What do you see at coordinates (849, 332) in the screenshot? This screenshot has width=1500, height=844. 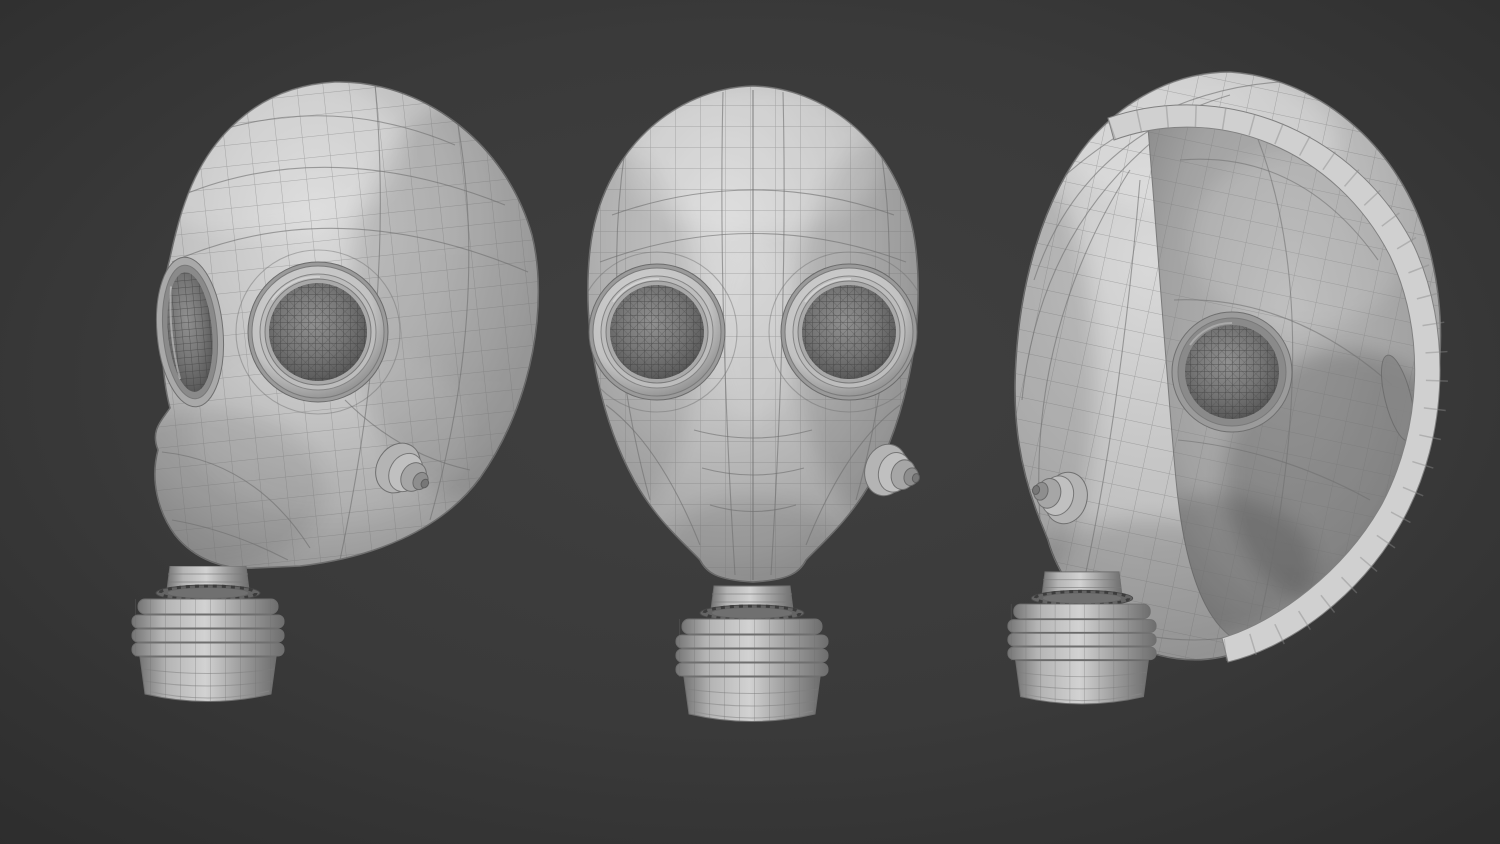 I see `eyepiece-right` at bounding box center [849, 332].